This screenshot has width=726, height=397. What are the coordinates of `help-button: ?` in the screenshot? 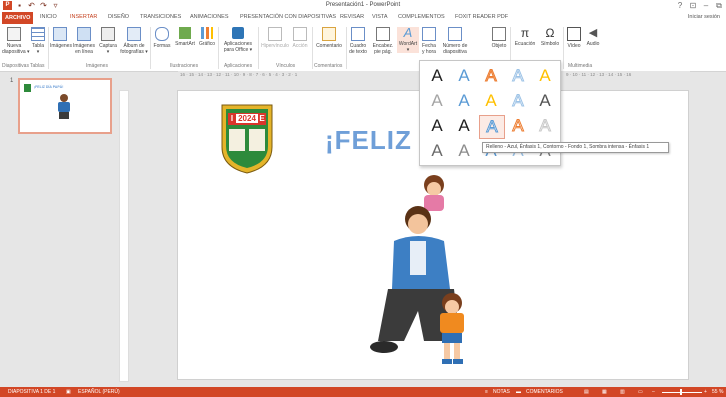 It's located at (680, 6).